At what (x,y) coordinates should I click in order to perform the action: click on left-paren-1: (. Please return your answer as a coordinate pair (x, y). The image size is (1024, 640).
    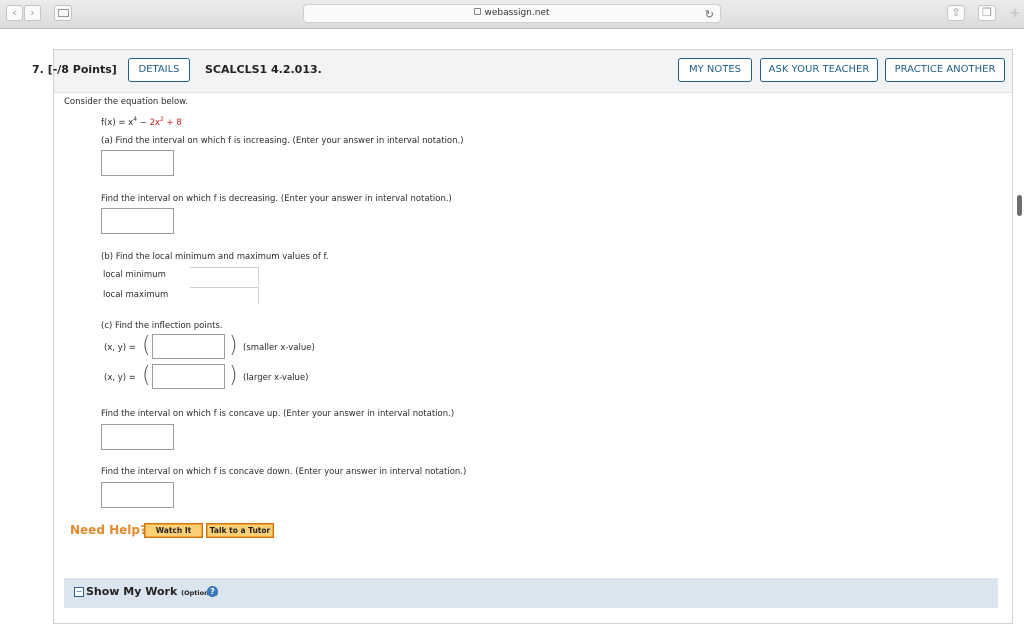
    Looking at the image, I should click on (146, 345).